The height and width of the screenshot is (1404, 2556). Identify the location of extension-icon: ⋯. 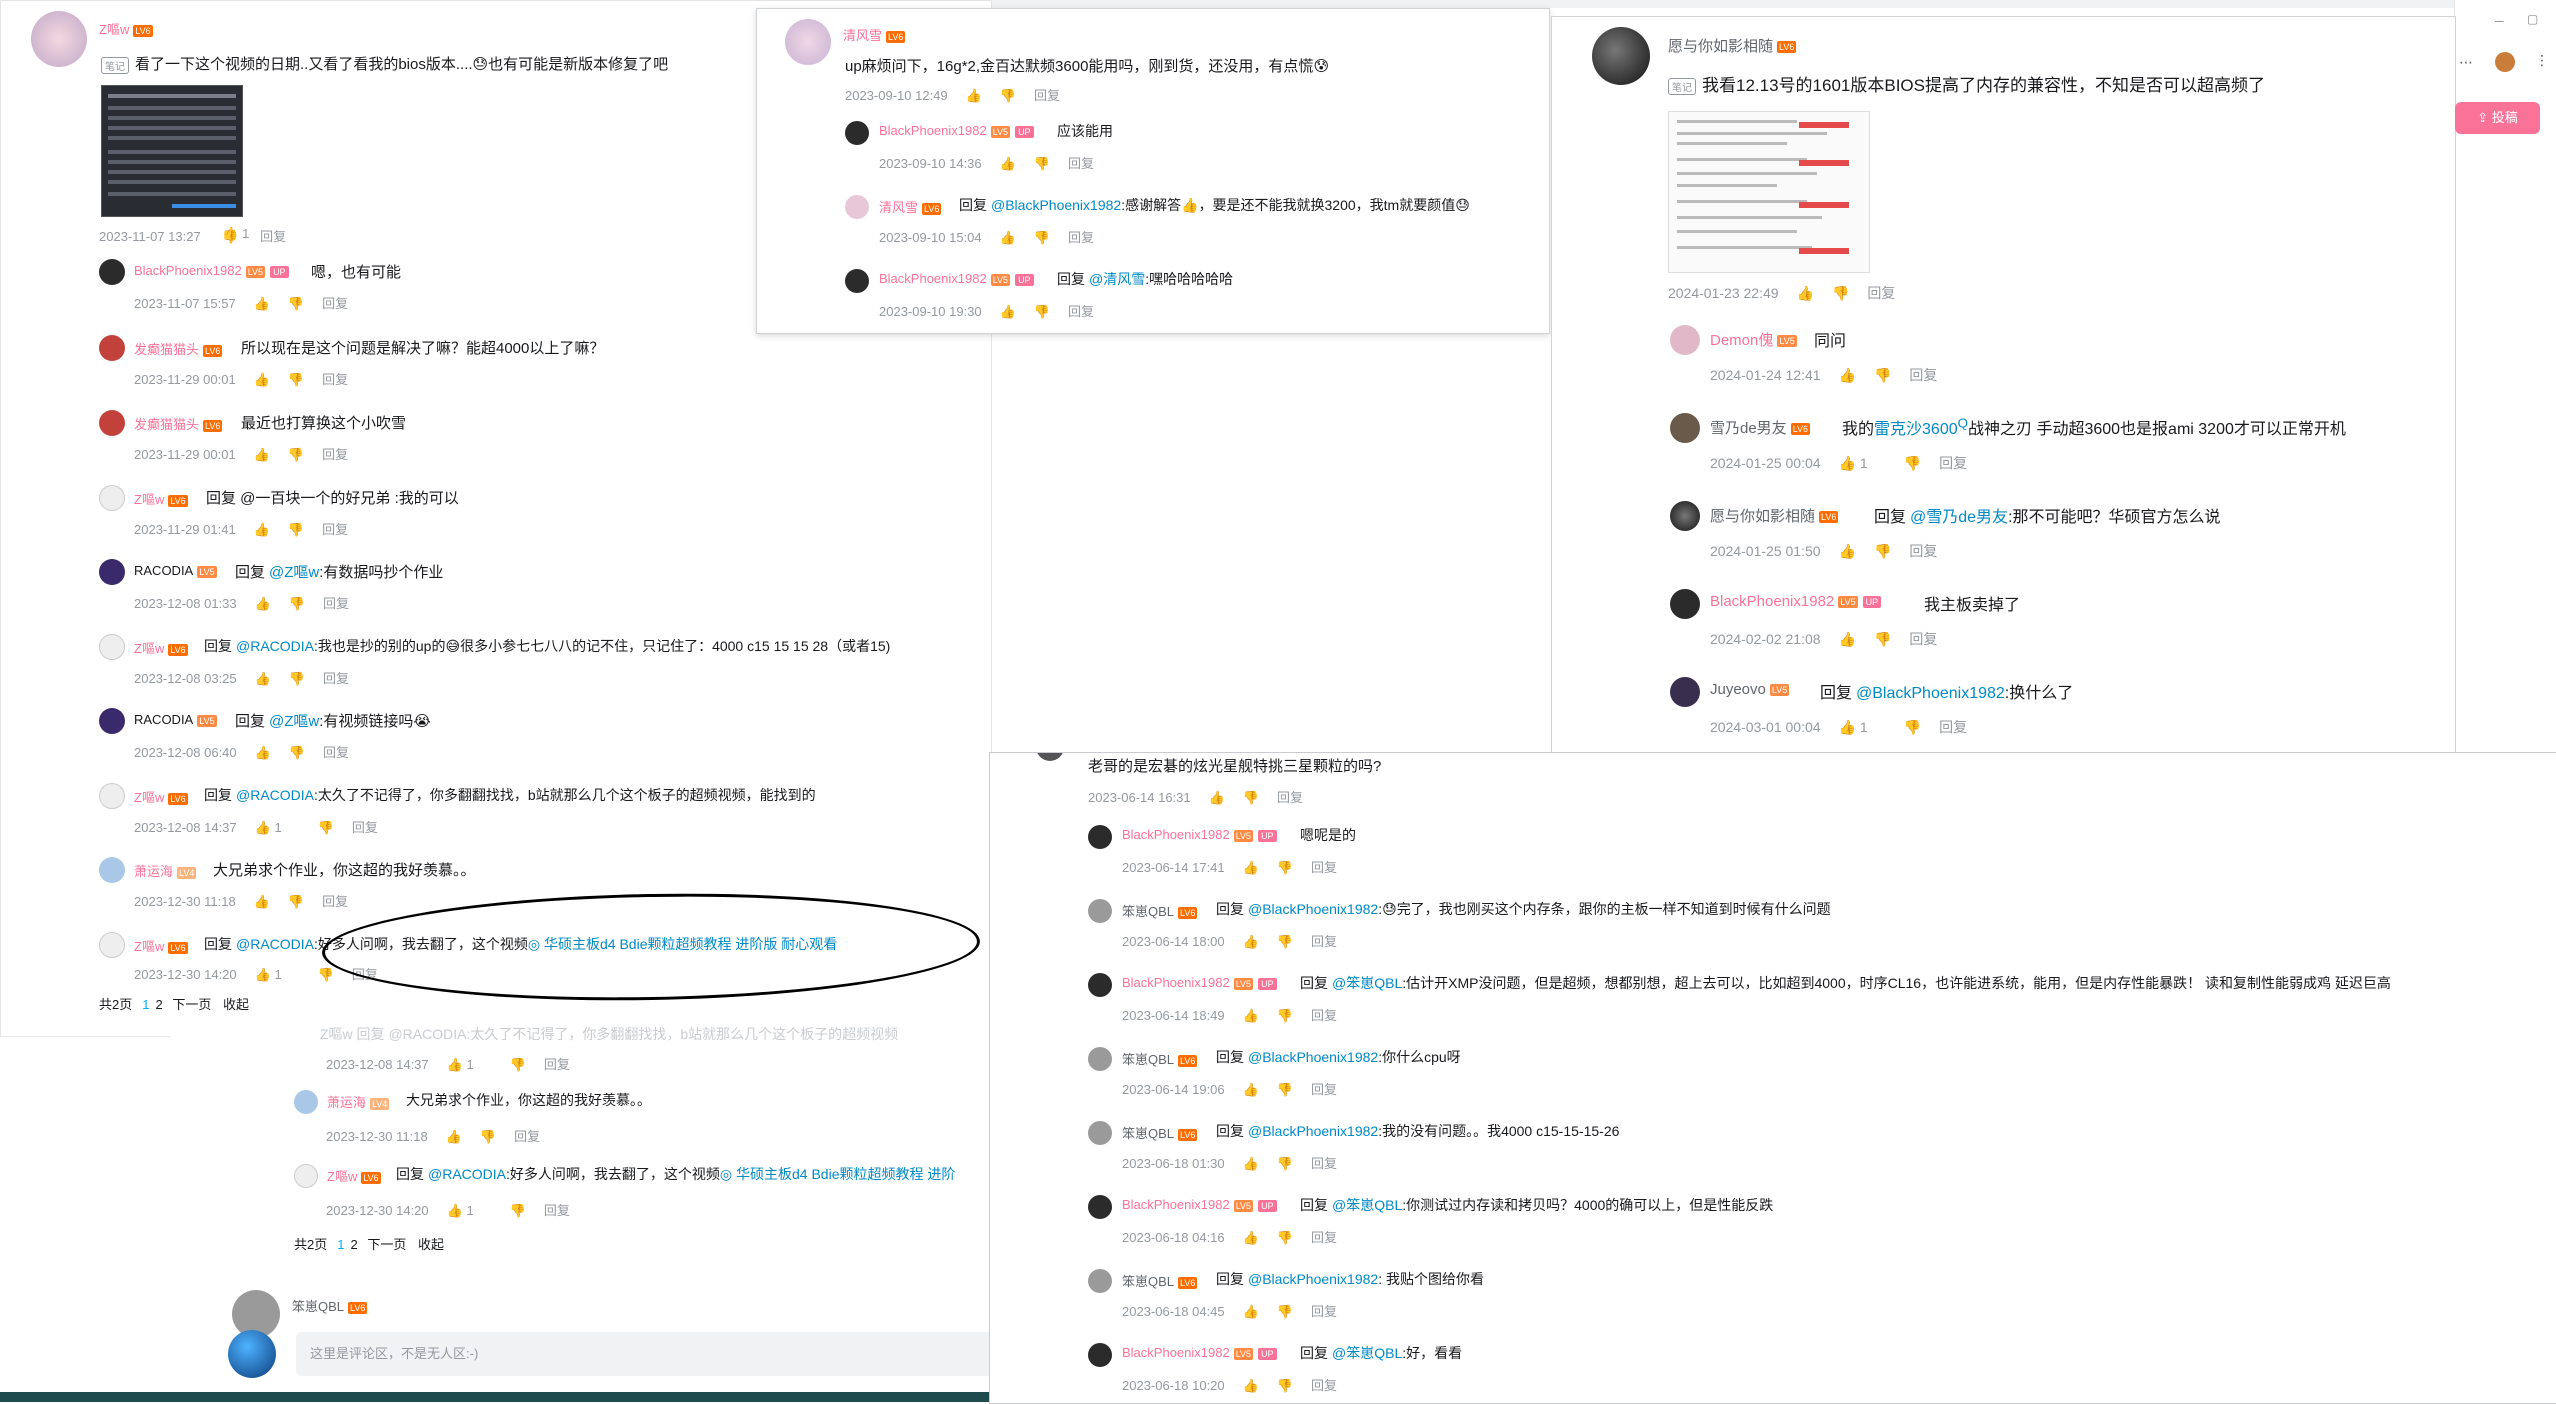
(2466, 62).